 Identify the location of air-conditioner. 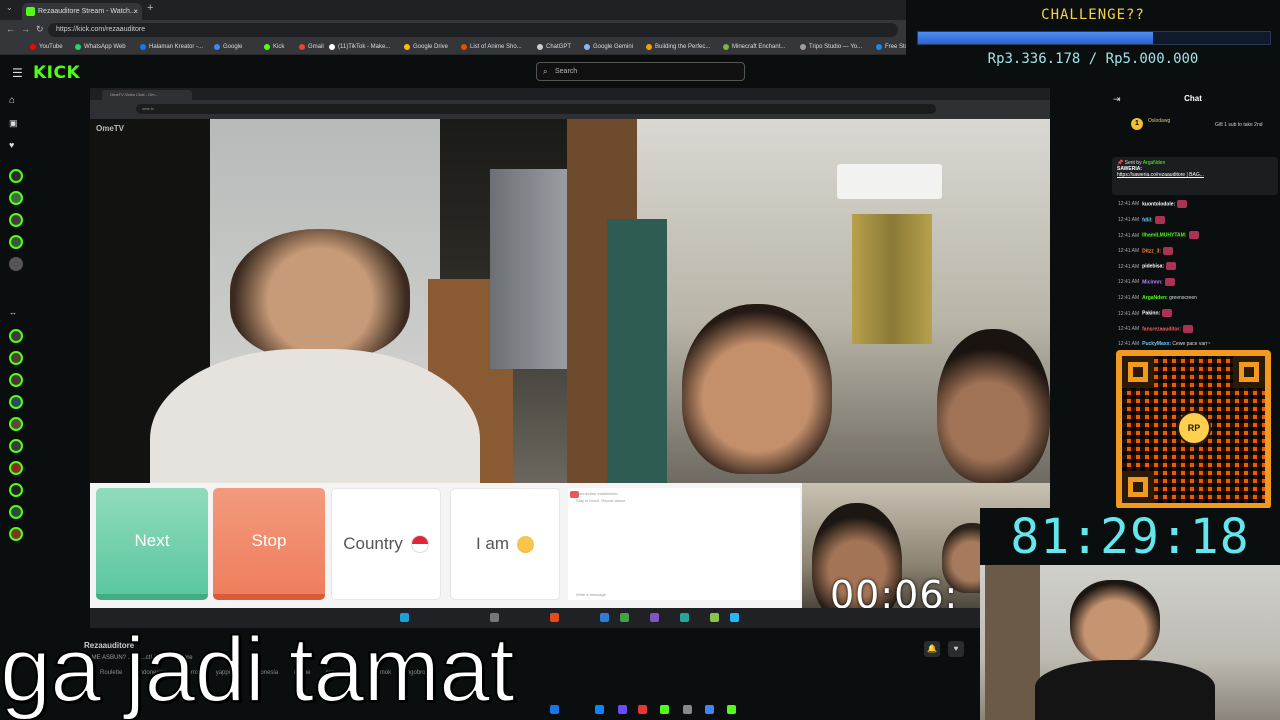
(889, 181).